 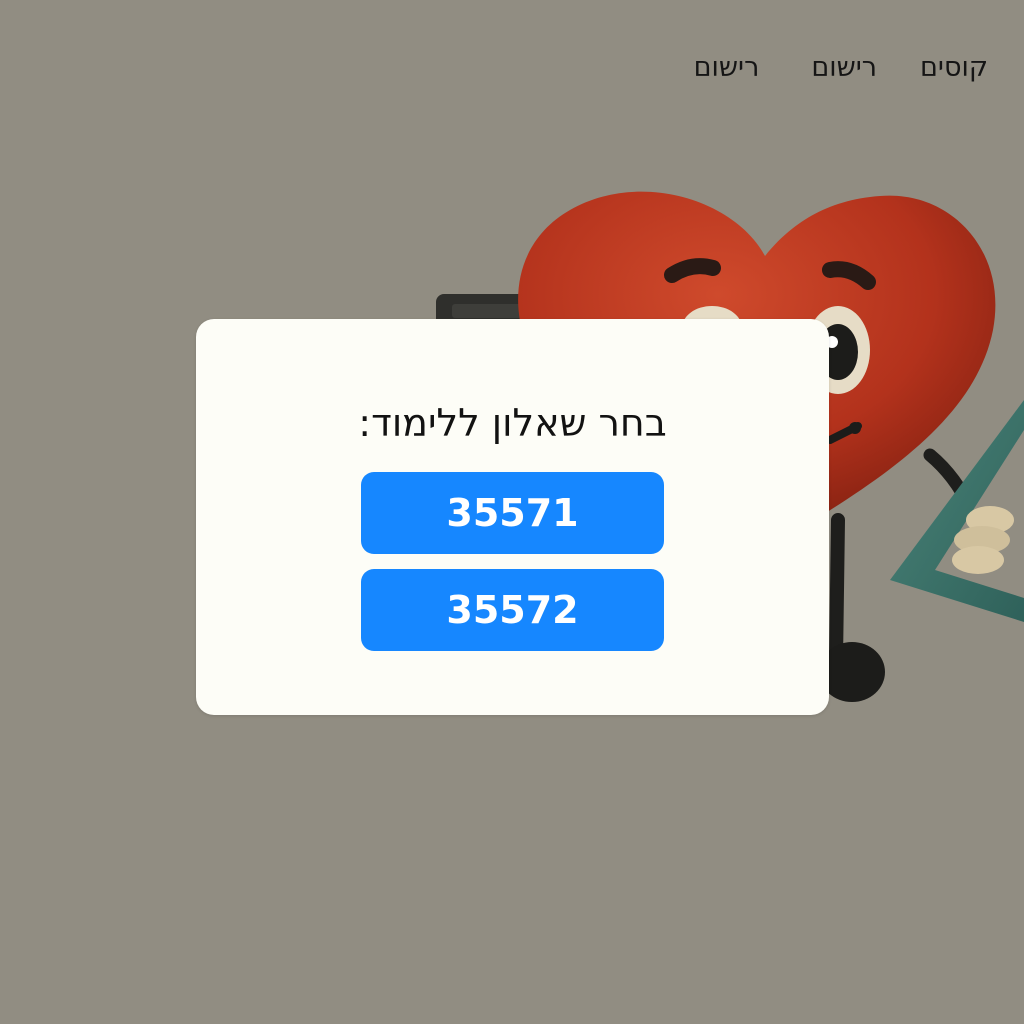 I want to click on top-nav: קוסים רישום רישום, so click(x=841, y=67).